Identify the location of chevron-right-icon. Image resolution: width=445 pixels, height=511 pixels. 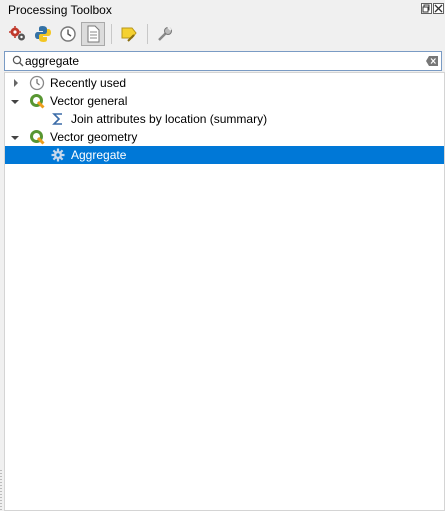
(16, 83).